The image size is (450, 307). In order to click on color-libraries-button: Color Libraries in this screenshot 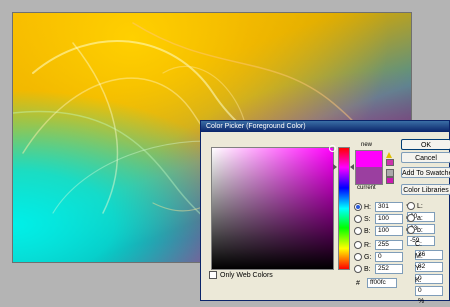, I will do `click(425, 189)`.